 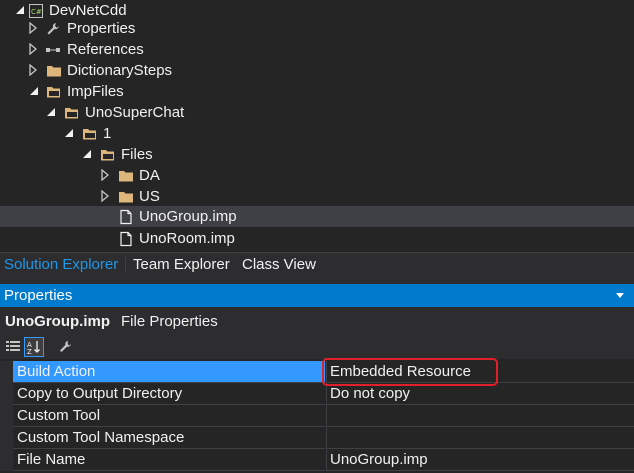 What do you see at coordinates (317, 133) in the screenshot?
I see `tree-item-1: 1` at bounding box center [317, 133].